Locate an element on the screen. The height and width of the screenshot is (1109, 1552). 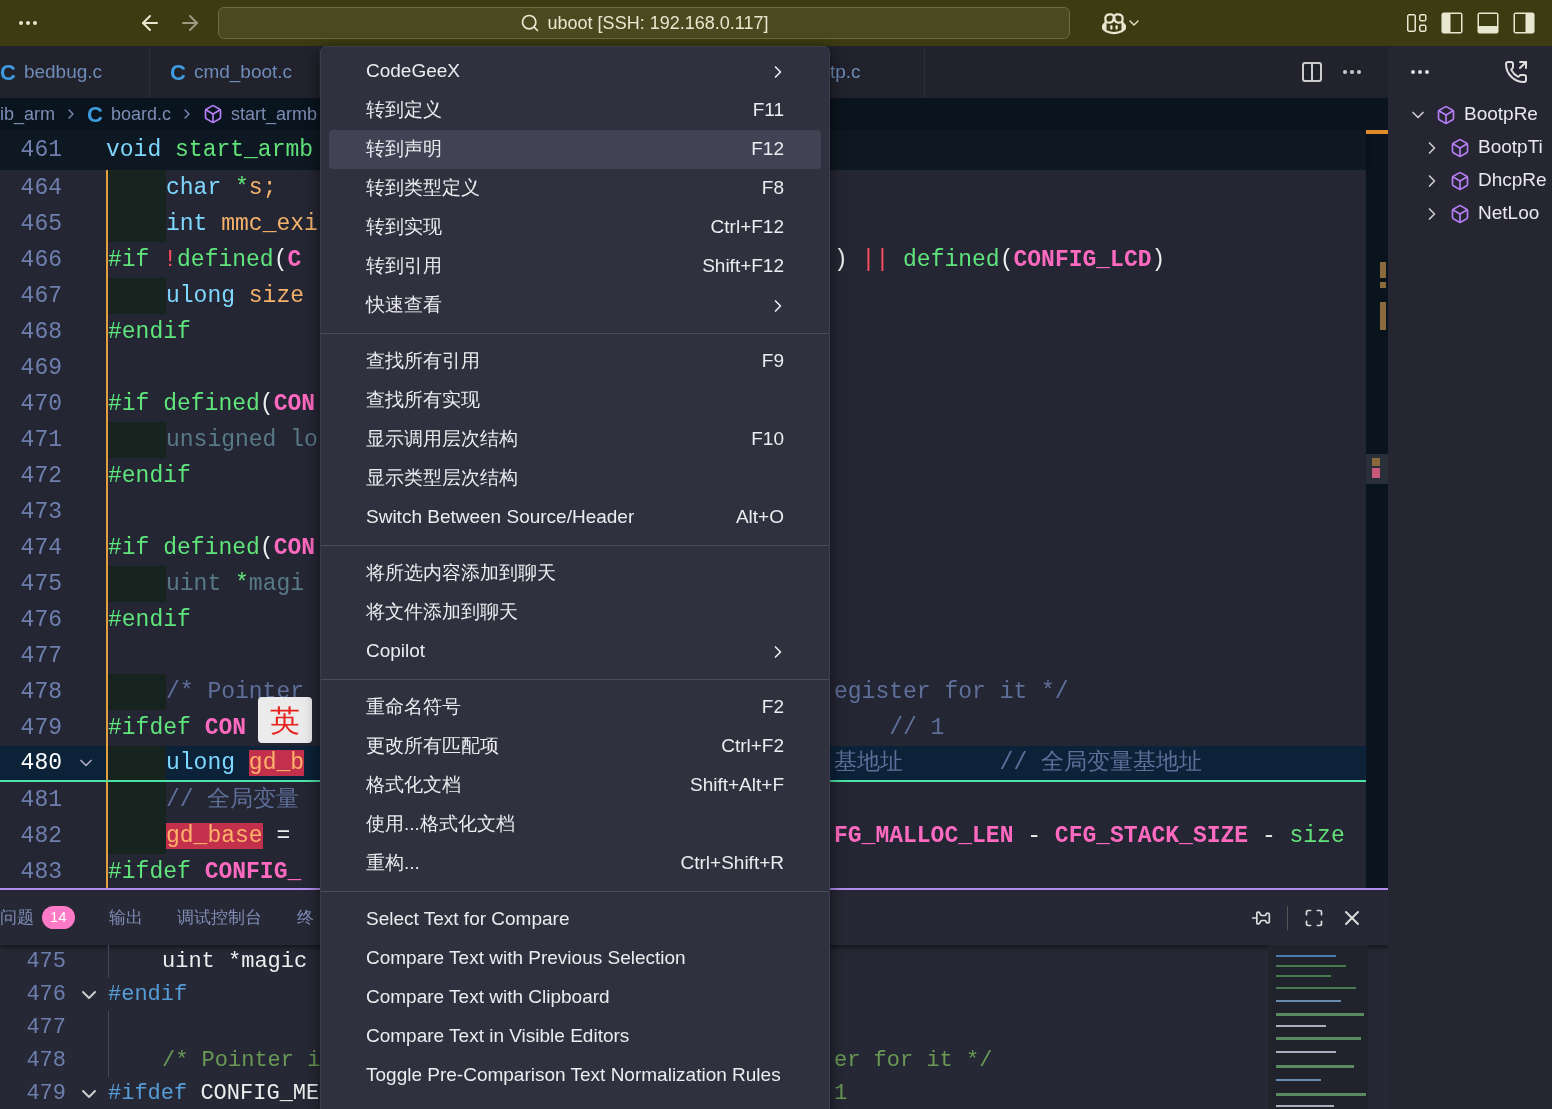
panel-tab: 问题 14 is located at coordinates (37, 917).